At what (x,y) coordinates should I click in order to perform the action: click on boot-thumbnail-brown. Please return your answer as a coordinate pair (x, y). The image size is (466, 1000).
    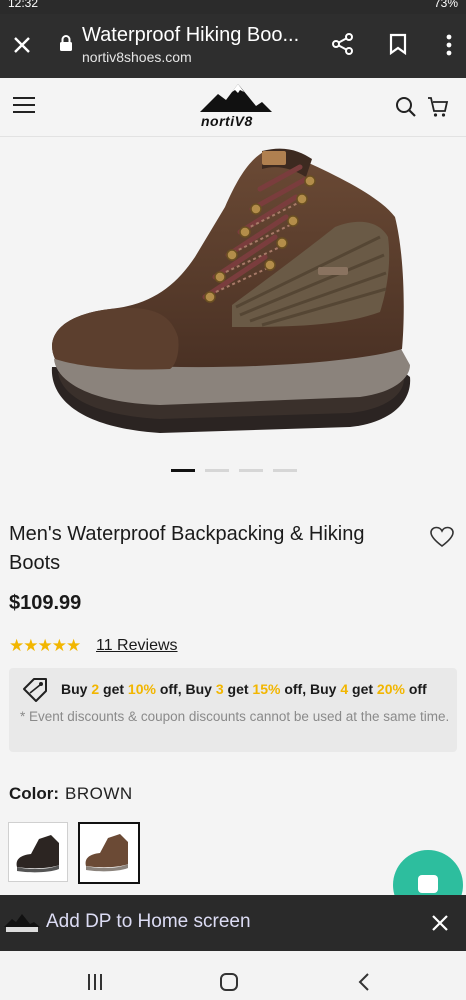
    Looking at the image, I should click on (106, 853).